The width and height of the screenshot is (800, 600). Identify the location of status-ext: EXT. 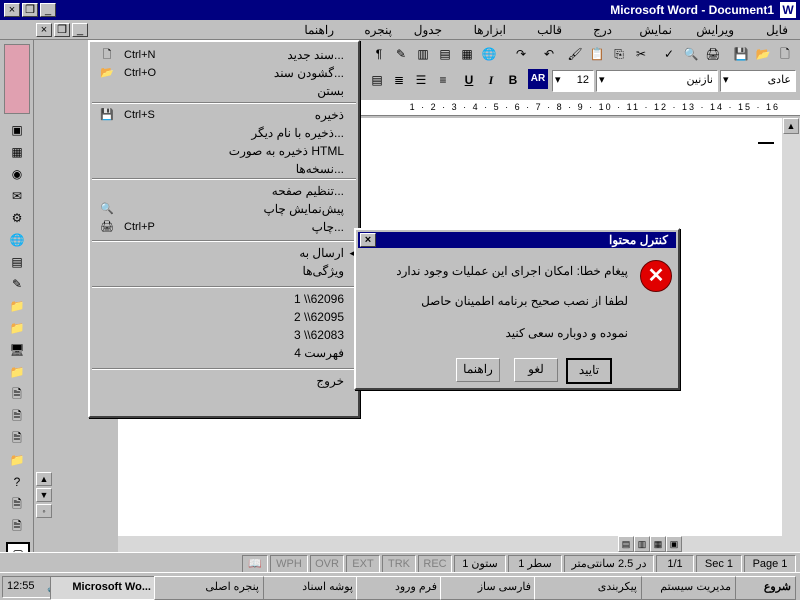
(363, 564).